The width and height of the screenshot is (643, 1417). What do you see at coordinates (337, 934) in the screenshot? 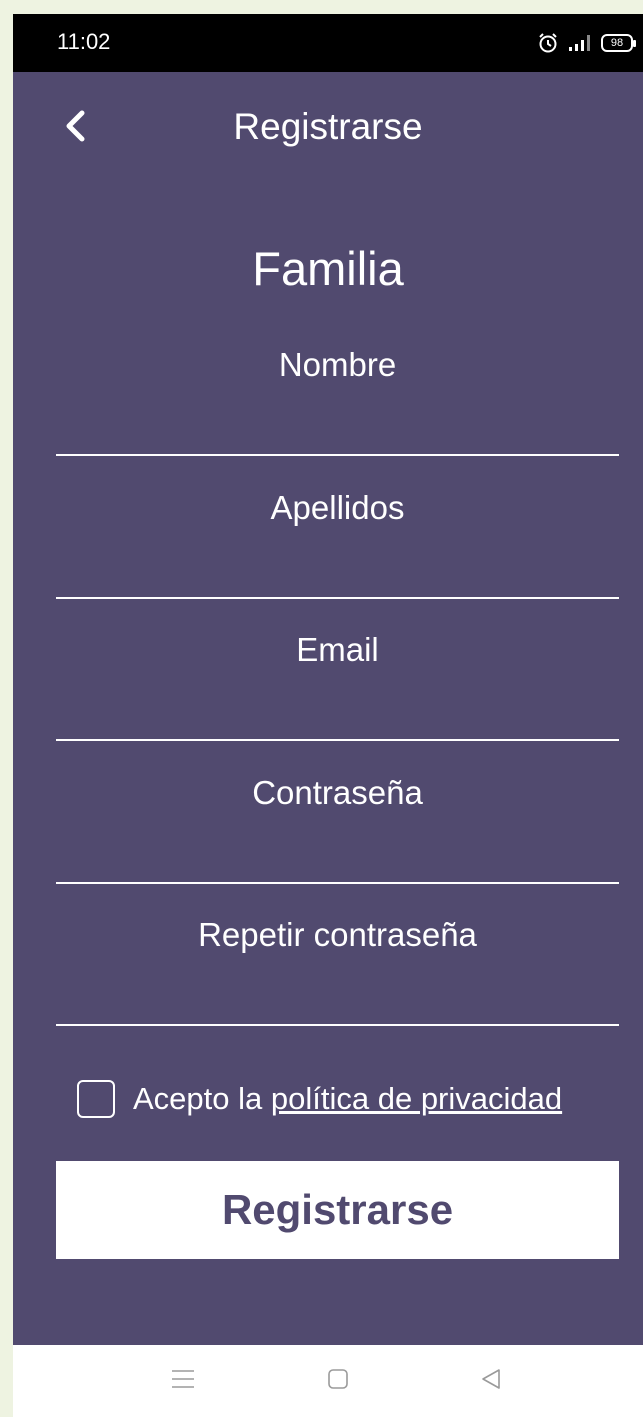
I see `repeat-password-label: Repetir contraseña` at bounding box center [337, 934].